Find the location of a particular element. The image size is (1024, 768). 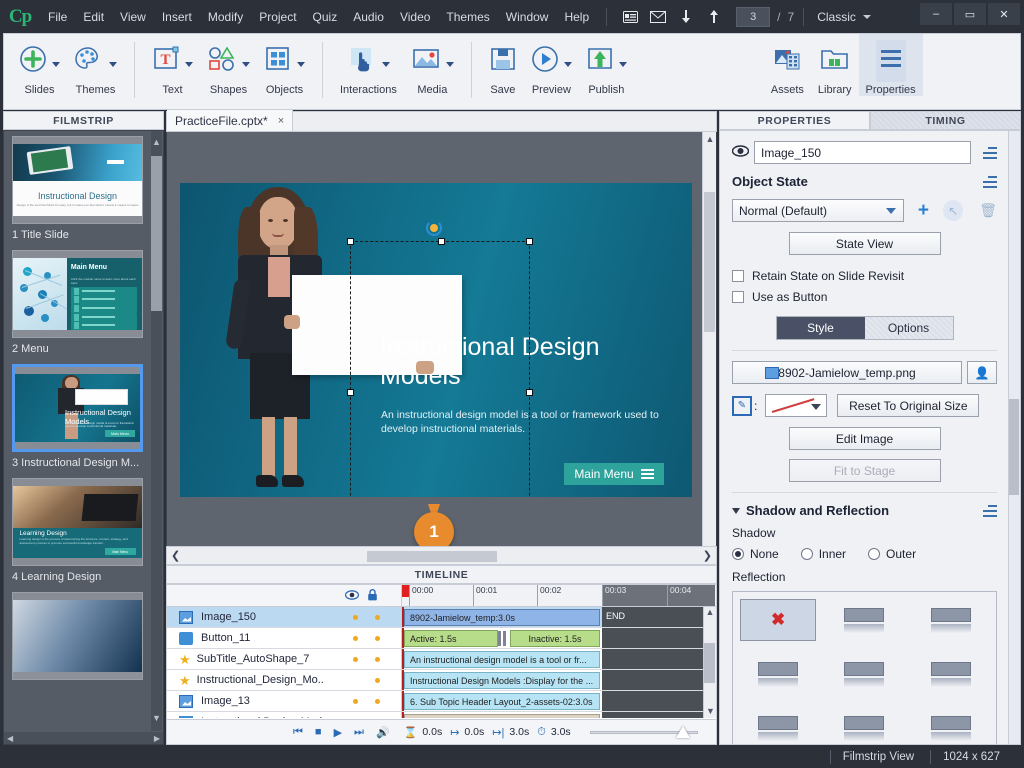

stage-horizontal-scroll-thumb is located at coordinates (432, 556).